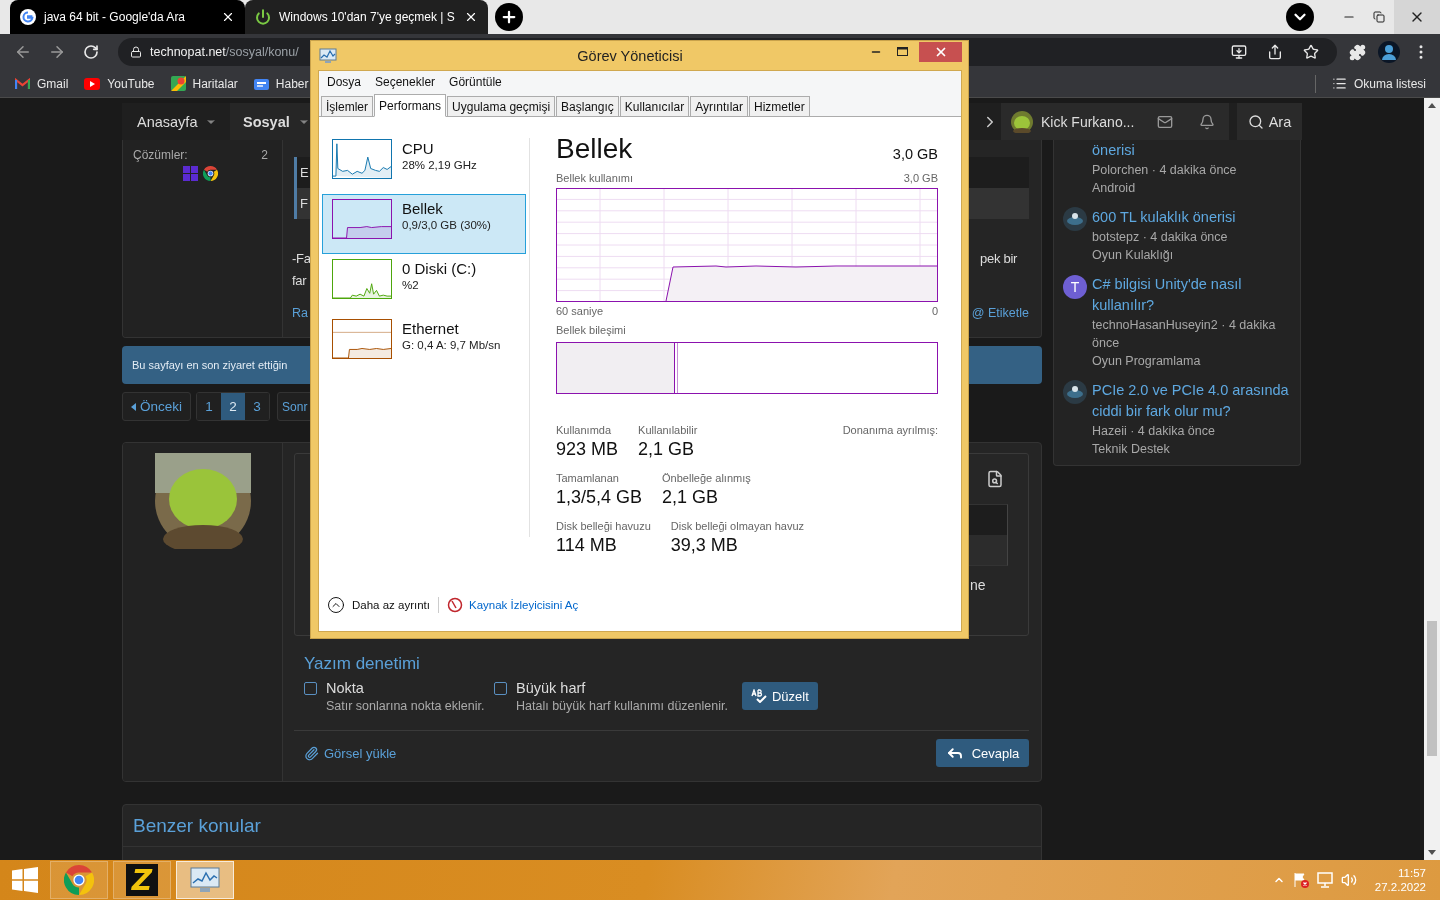 This screenshot has width=1440, height=900. What do you see at coordinates (304, 172) in the screenshot?
I see `quote-text: E` at bounding box center [304, 172].